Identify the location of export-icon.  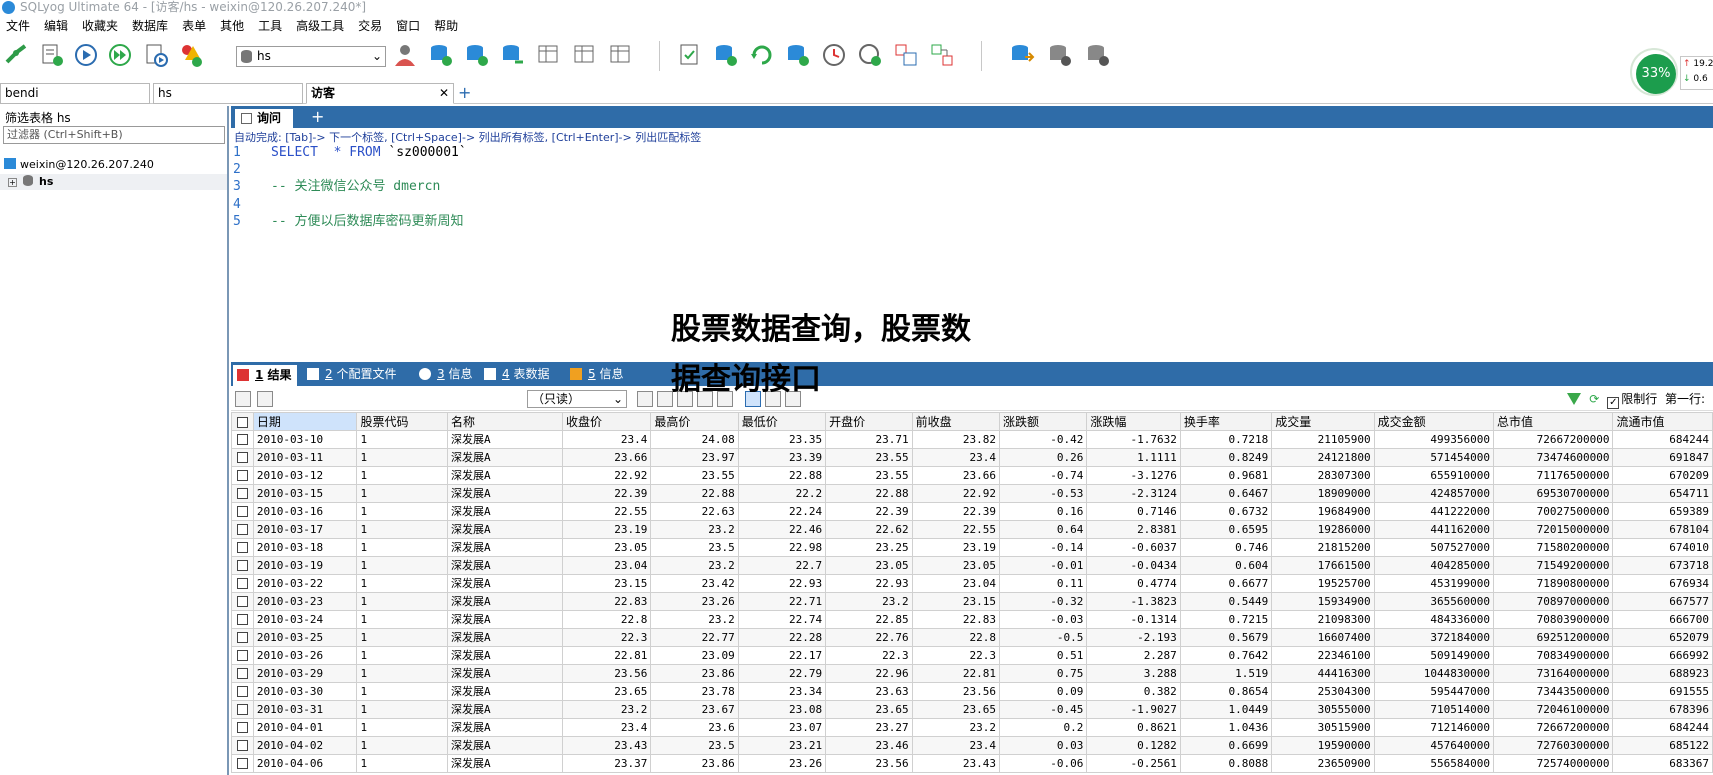
(265, 399).